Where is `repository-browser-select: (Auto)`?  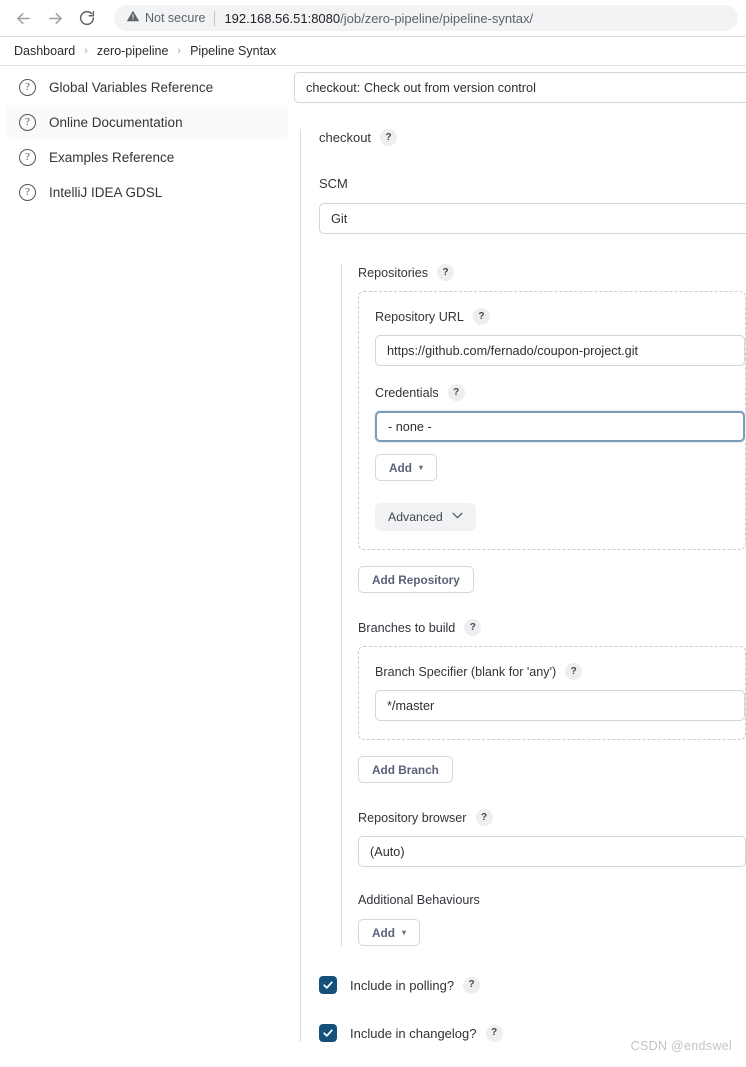
repository-browser-select: (Auto) is located at coordinates (552, 851).